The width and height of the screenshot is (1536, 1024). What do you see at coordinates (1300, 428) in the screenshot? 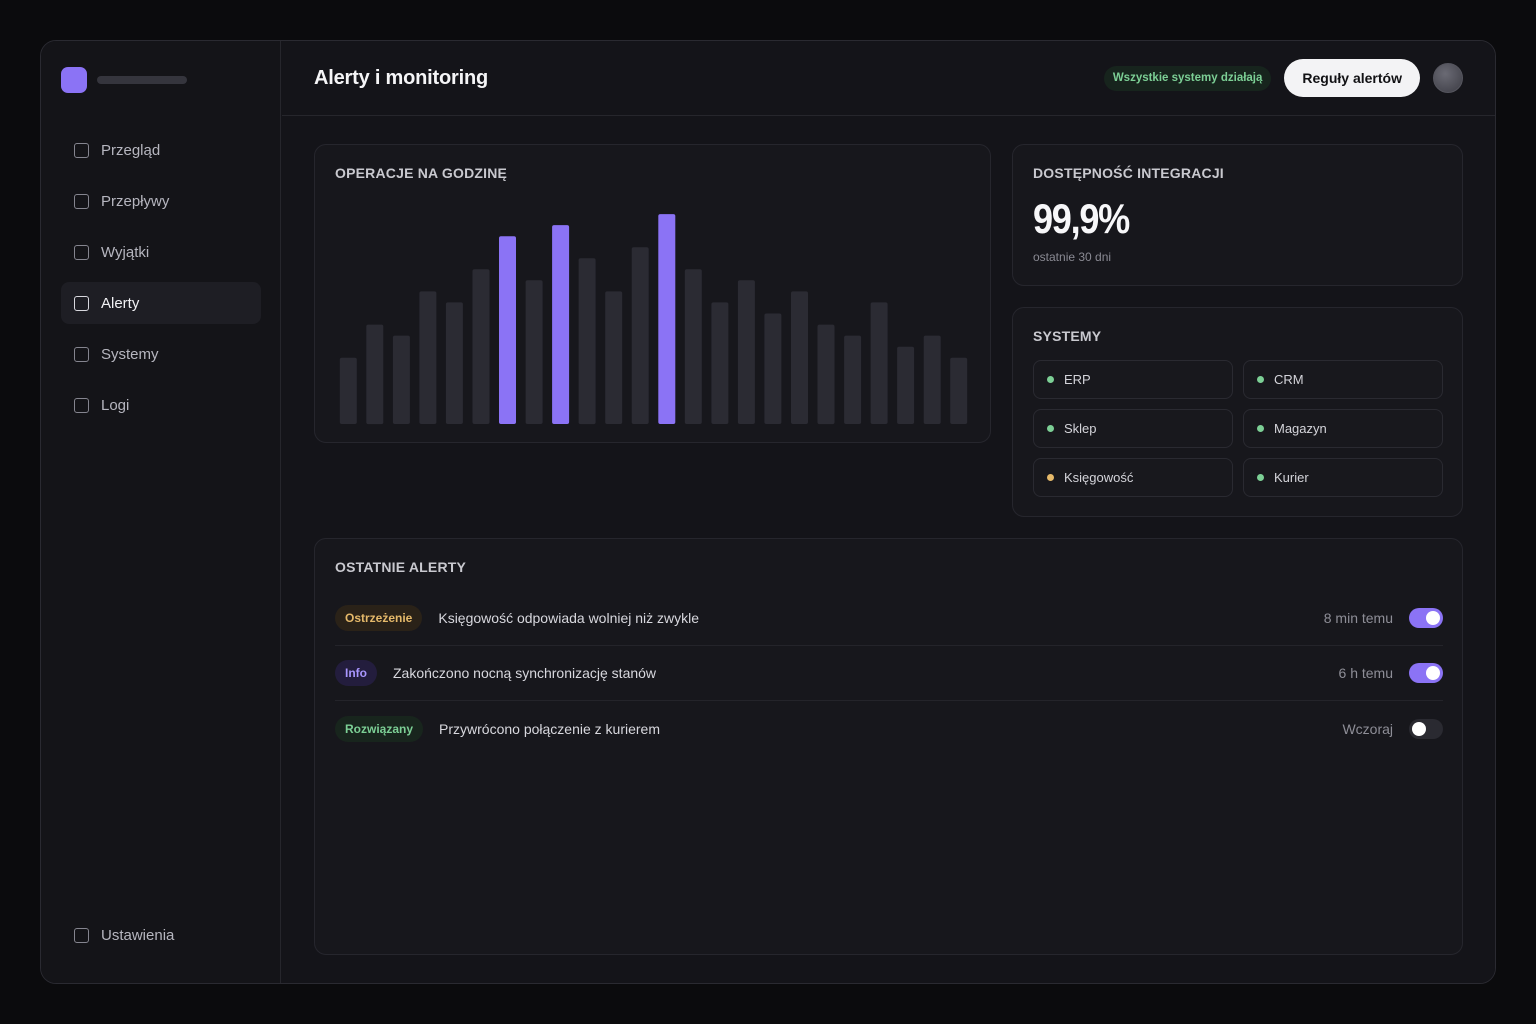
I see `system-name: Magazyn` at bounding box center [1300, 428].